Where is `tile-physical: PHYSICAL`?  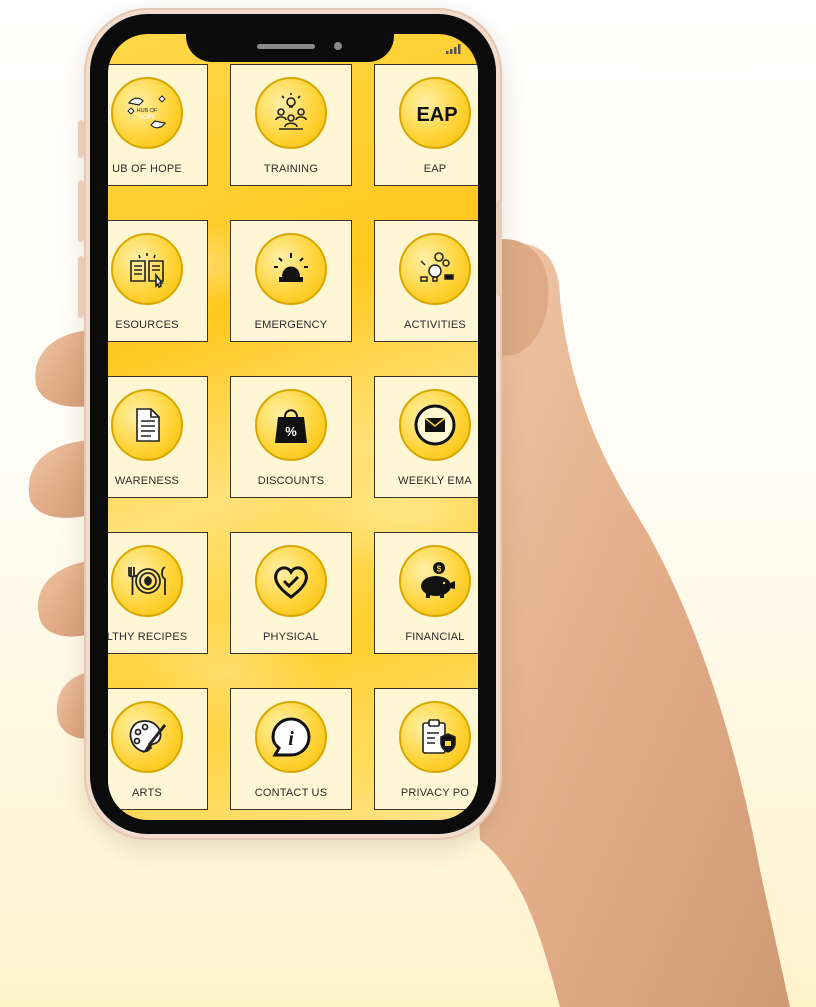
tile-physical: PHYSICAL is located at coordinates (291, 593).